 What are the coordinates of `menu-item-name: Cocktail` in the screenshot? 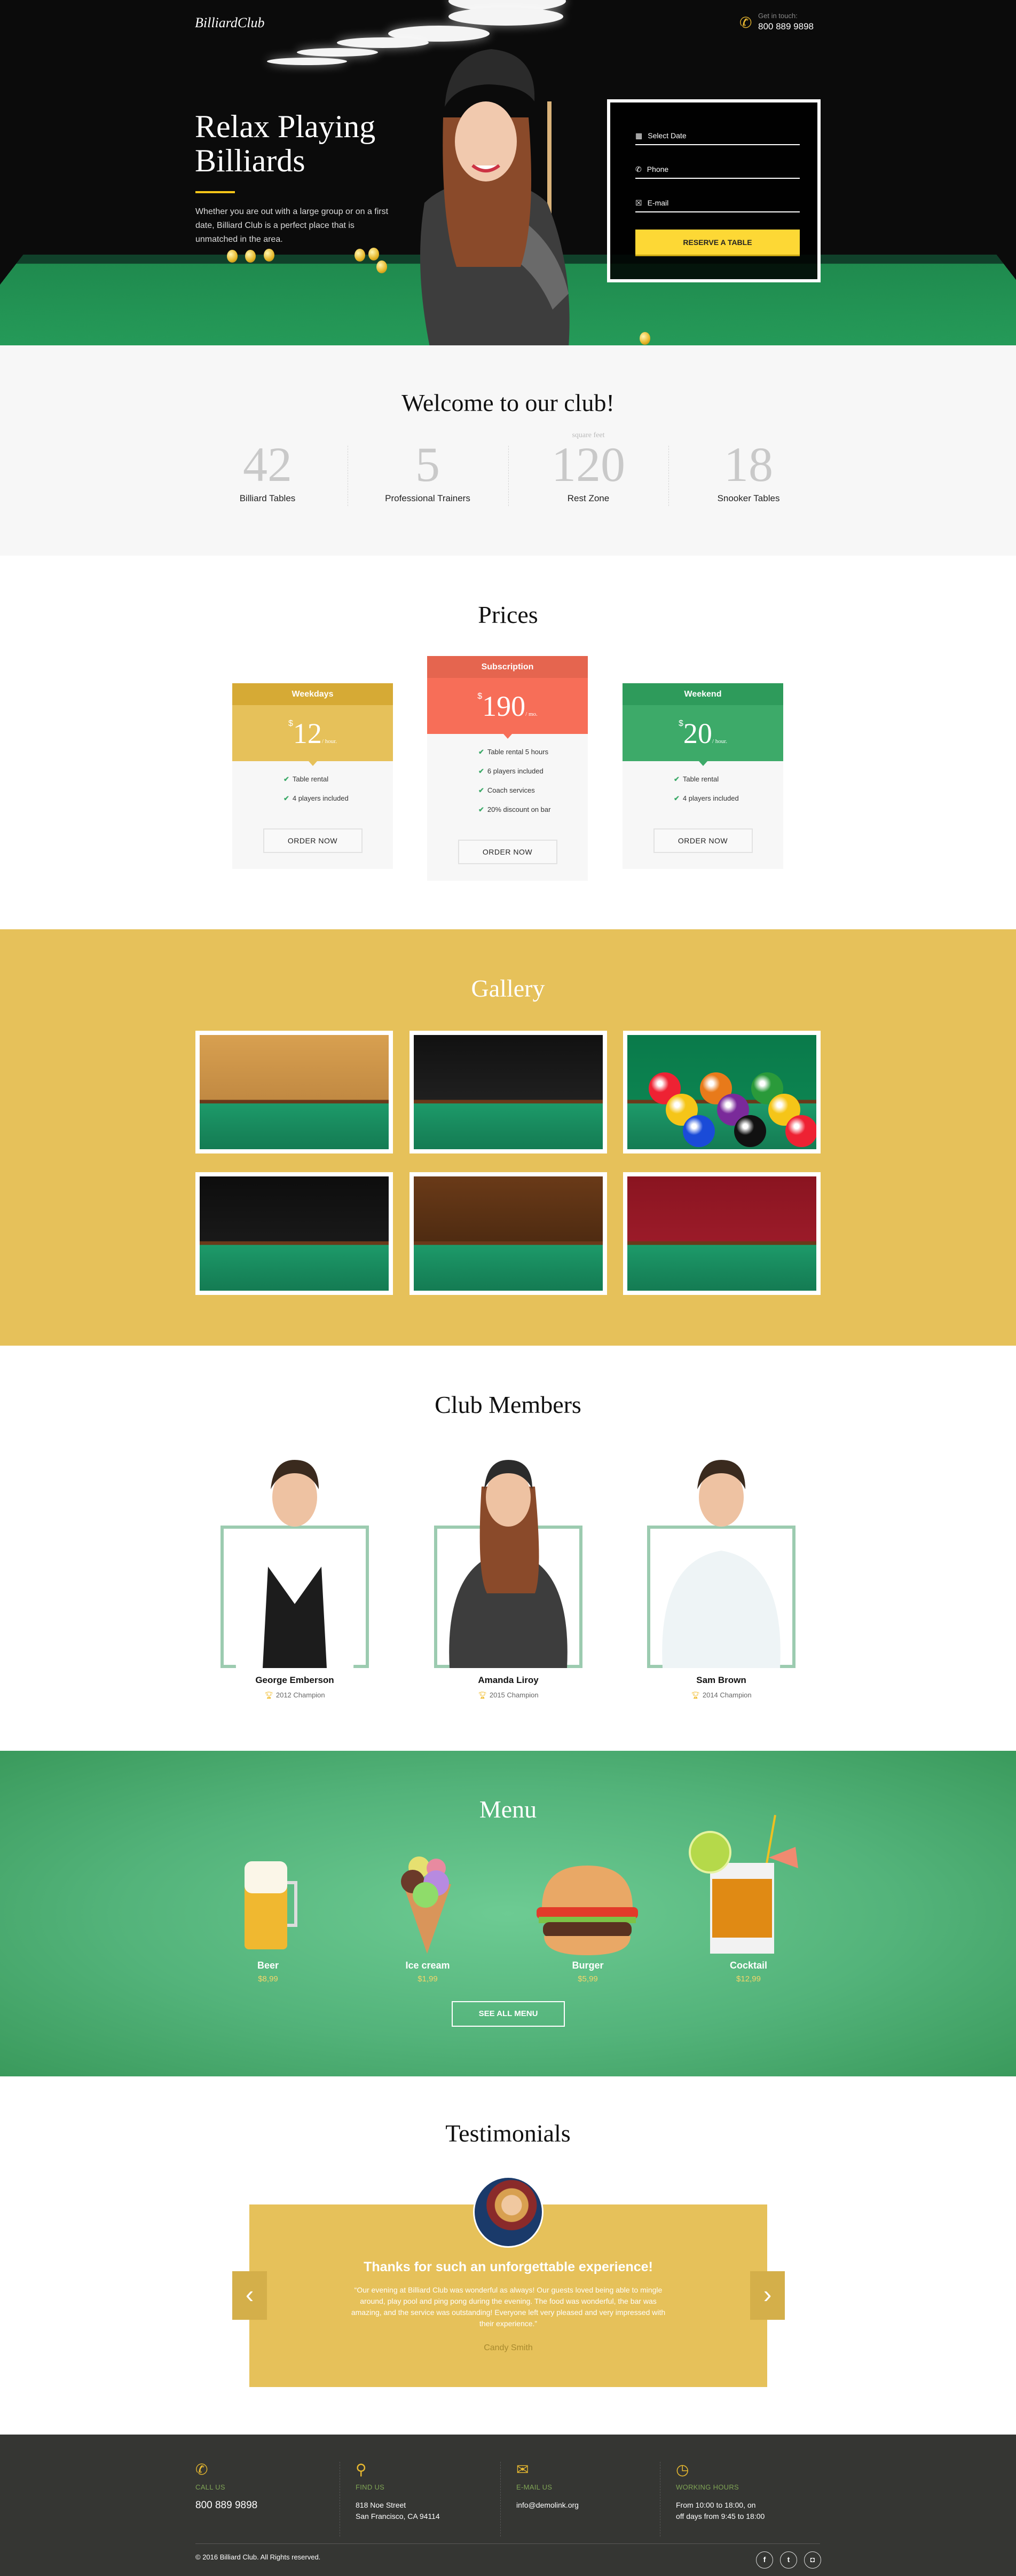 It's located at (748, 1965).